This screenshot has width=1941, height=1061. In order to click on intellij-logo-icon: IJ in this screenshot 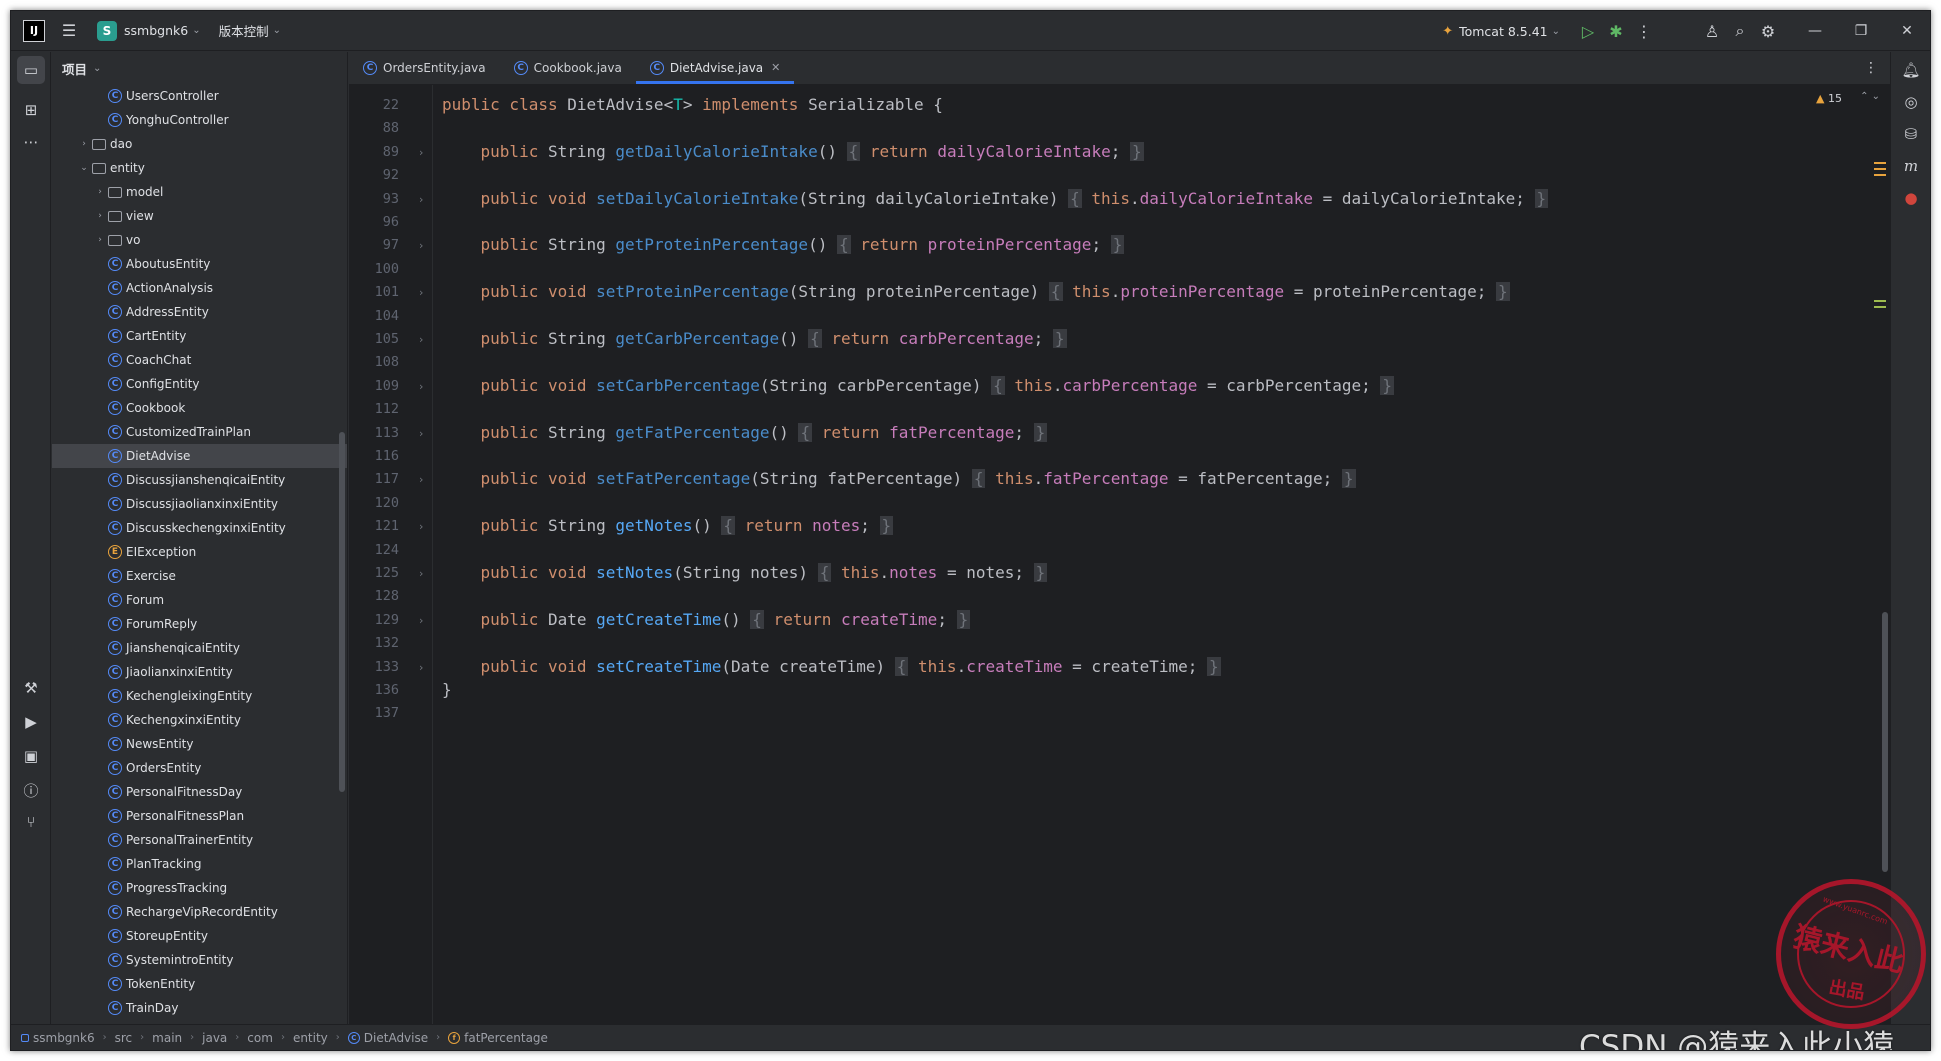, I will do `click(34, 30)`.